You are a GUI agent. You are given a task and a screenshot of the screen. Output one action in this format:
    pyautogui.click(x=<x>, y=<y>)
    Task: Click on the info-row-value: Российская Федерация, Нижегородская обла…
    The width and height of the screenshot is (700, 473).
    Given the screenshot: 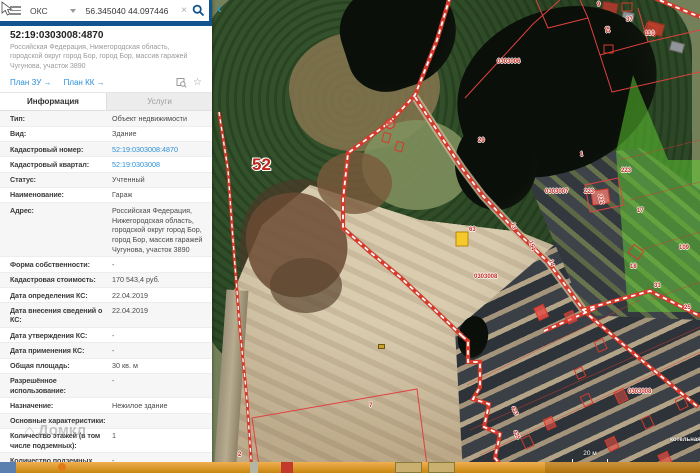 What is the action you would take?
    pyautogui.click(x=157, y=229)
    